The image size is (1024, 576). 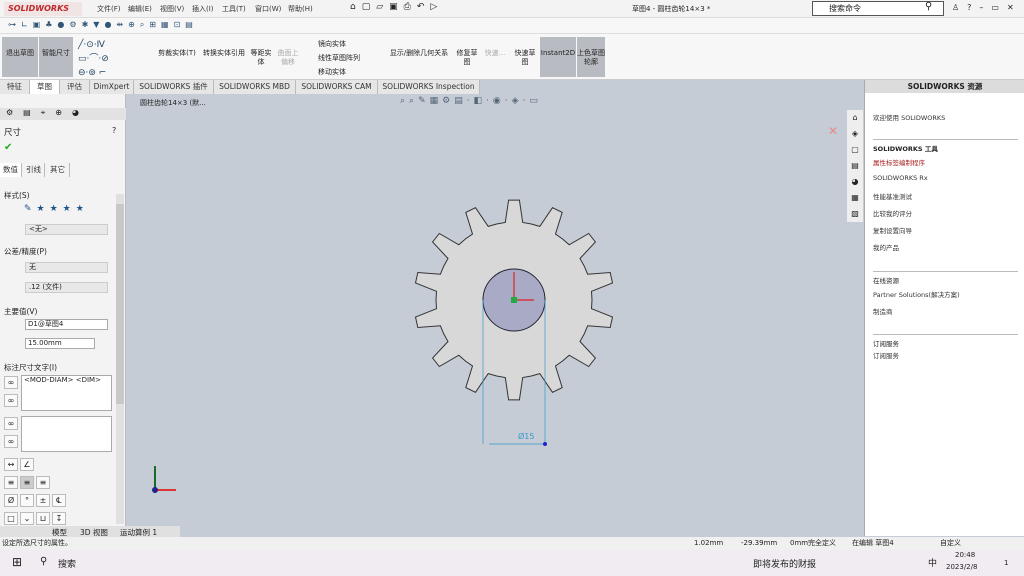 I want to click on window-controls: ♙?–▭✕, so click(x=987, y=7).